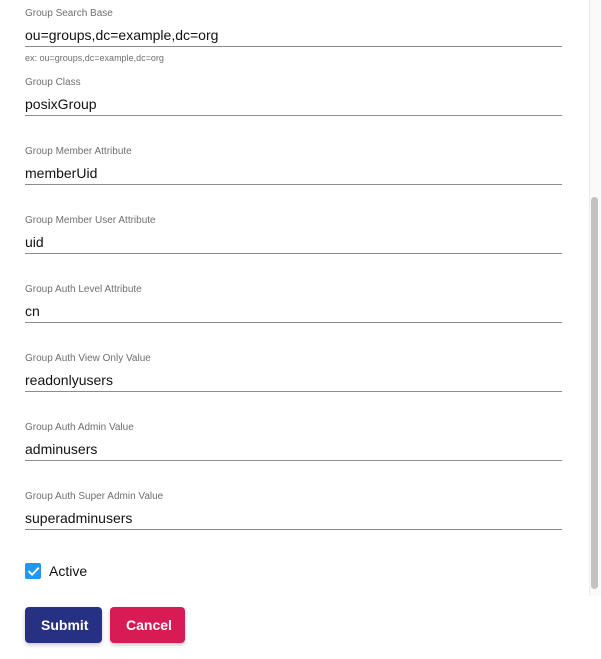 This screenshot has width=602, height=659. What do you see at coordinates (90, 220) in the screenshot?
I see `group-member-user-attribute-label: Group Member User Attribute` at bounding box center [90, 220].